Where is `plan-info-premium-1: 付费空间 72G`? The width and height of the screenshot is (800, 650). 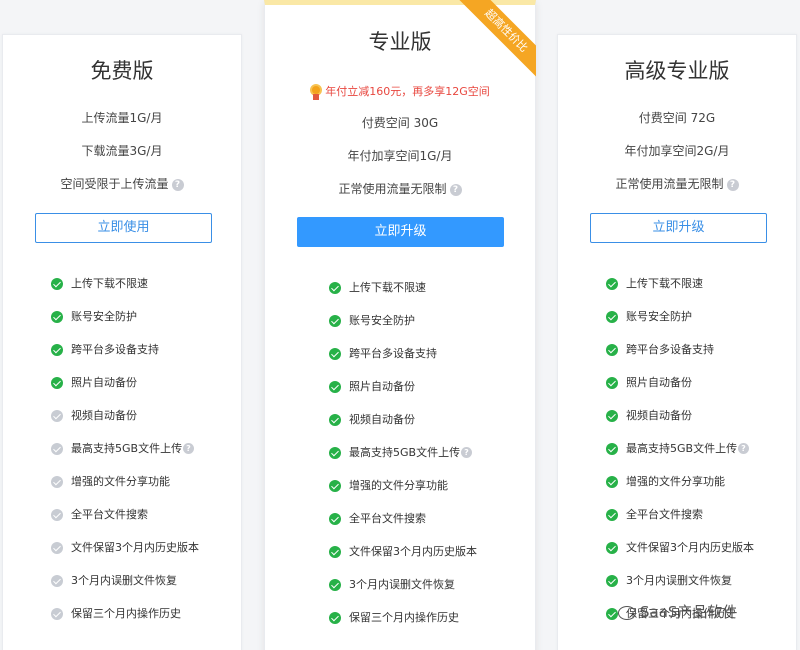
plan-info-premium-1: 付费空间 72G is located at coordinates (677, 118).